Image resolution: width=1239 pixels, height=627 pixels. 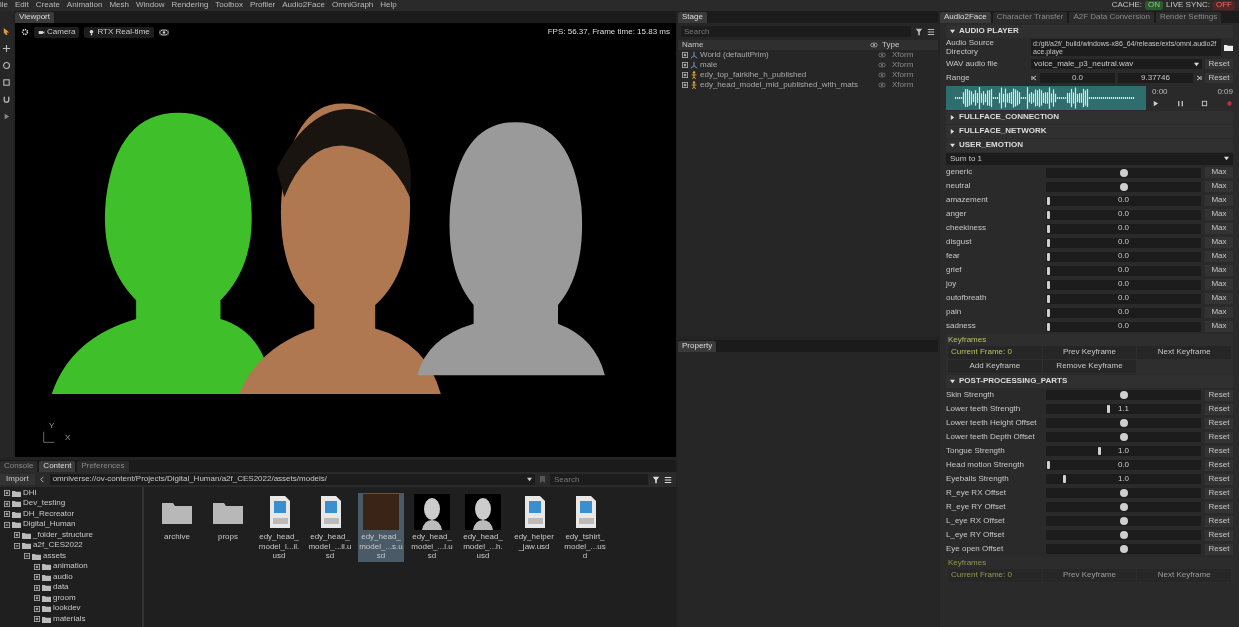 What do you see at coordinates (995, 366) in the screenshot?
I see `keyframe-button: Add Keyframe` at bounding box center [995, 366].